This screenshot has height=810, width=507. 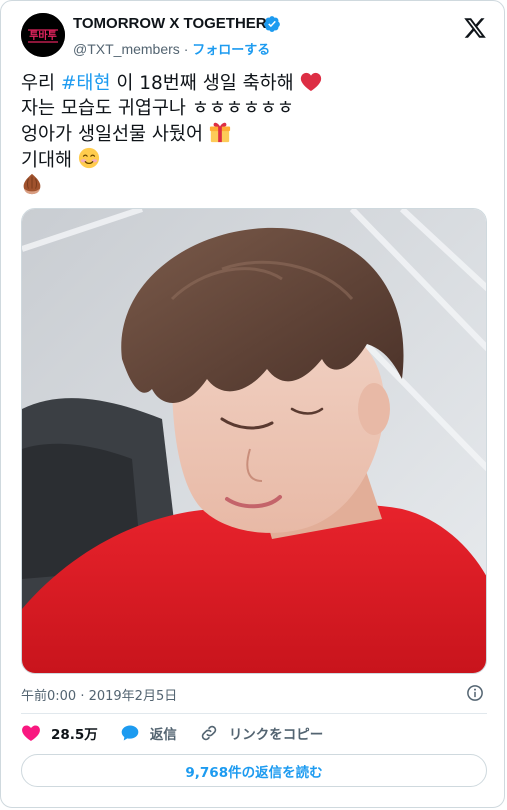 What do you see at coordinates (74, 735) in the screenshot?
I see `like-count: 28.5万` at bounding box center [74, 735].